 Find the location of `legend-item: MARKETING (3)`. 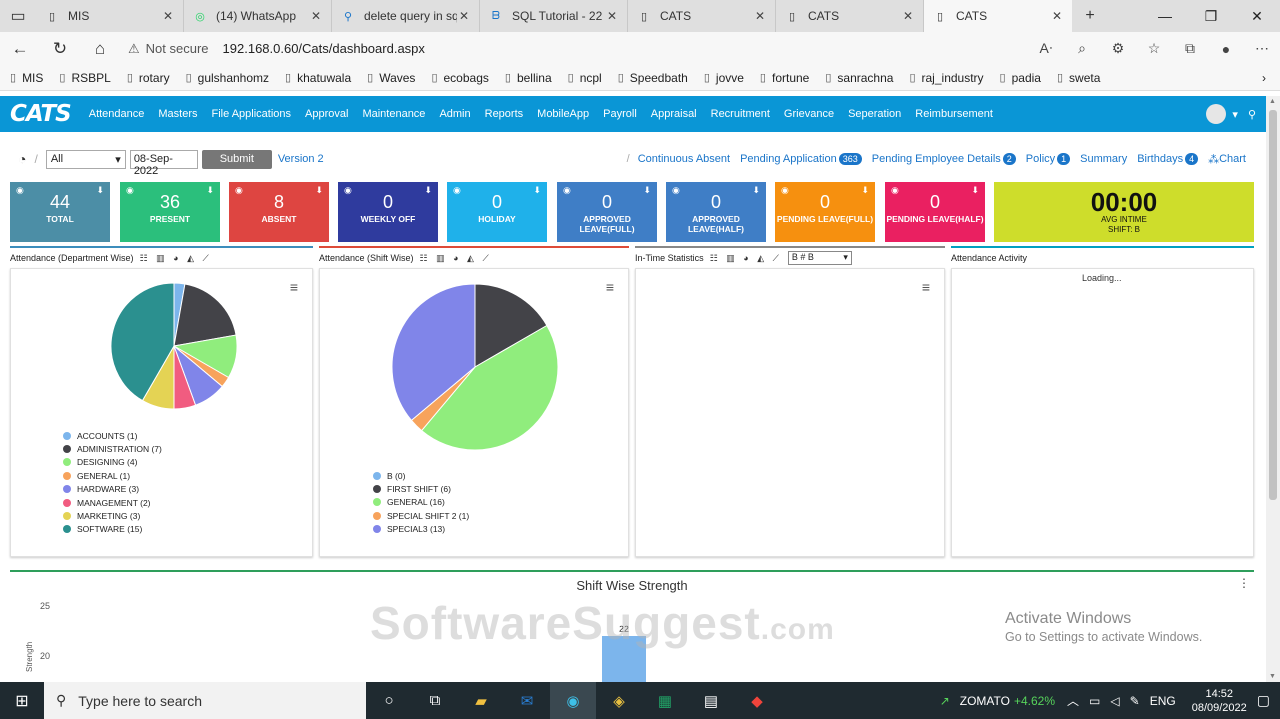

legend-item: MARKETING (3) is located at coordinates (112, 515).